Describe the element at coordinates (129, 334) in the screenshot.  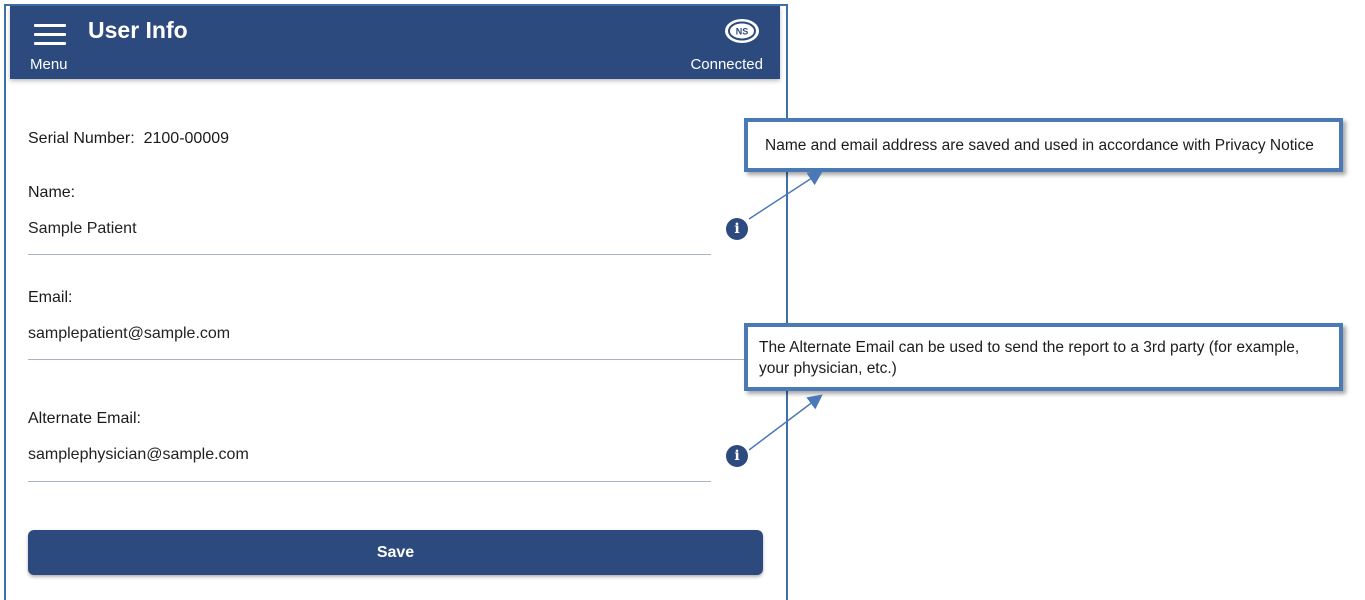
I see `email-field: samplepatient@sample.com` at that location.